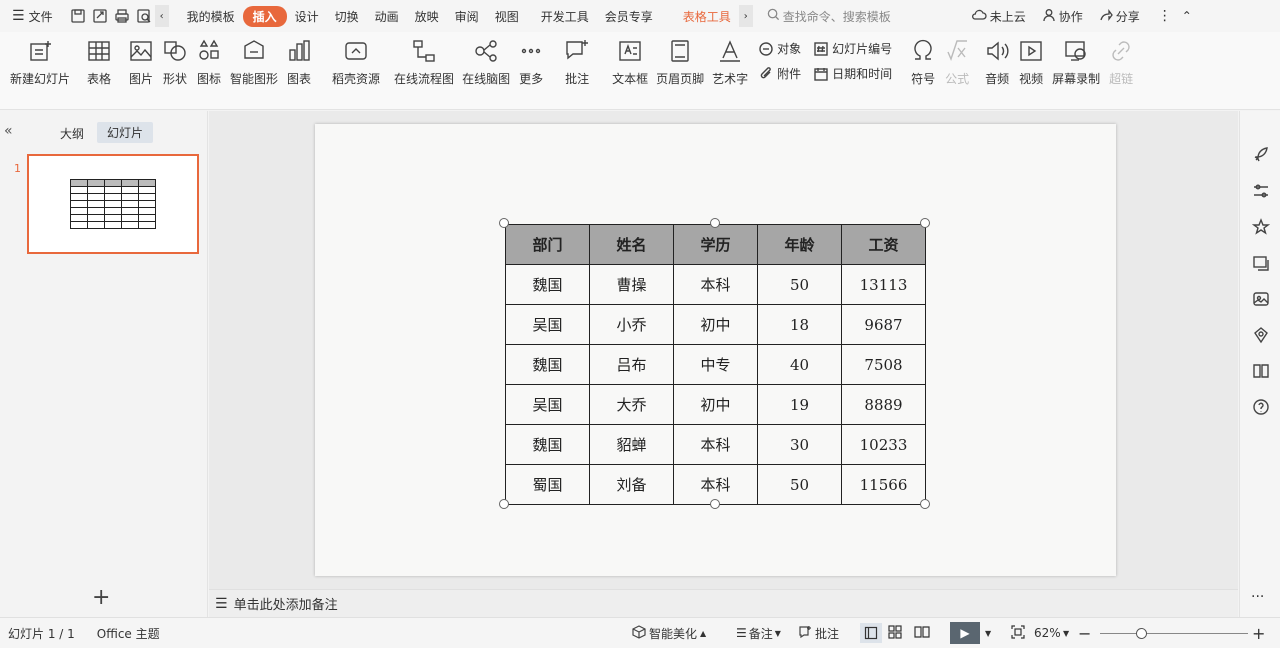  What do you see at coordinates (141, 62) in the screenshot?
I see `picture-button: 图片` at bounding box center [141, 62].